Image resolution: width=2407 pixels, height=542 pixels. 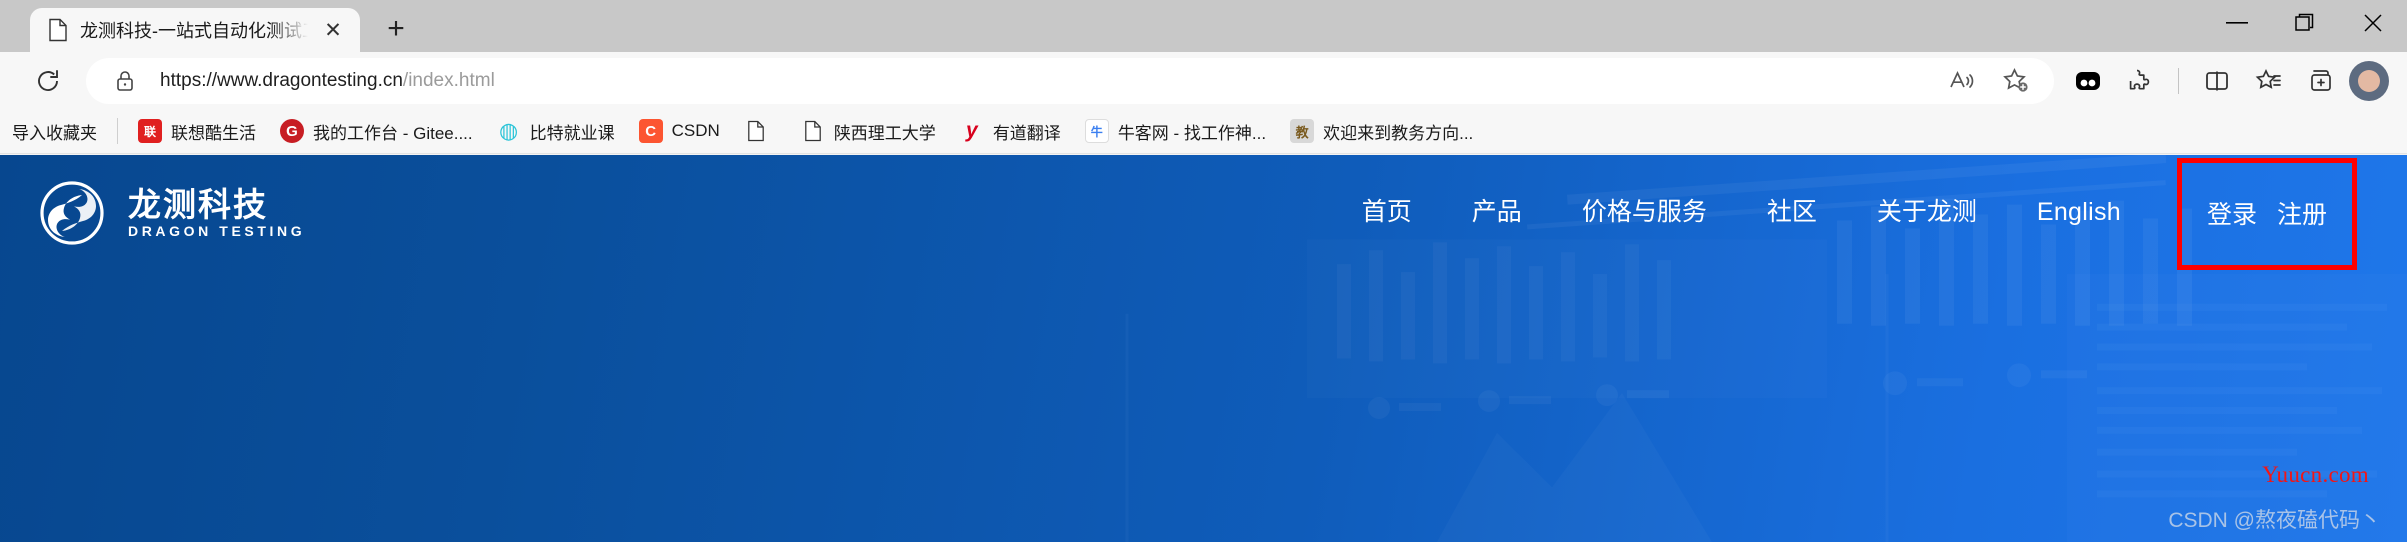 I want to click on logo-name-en: DRAGON TESTING, so click(x=217, y=230).